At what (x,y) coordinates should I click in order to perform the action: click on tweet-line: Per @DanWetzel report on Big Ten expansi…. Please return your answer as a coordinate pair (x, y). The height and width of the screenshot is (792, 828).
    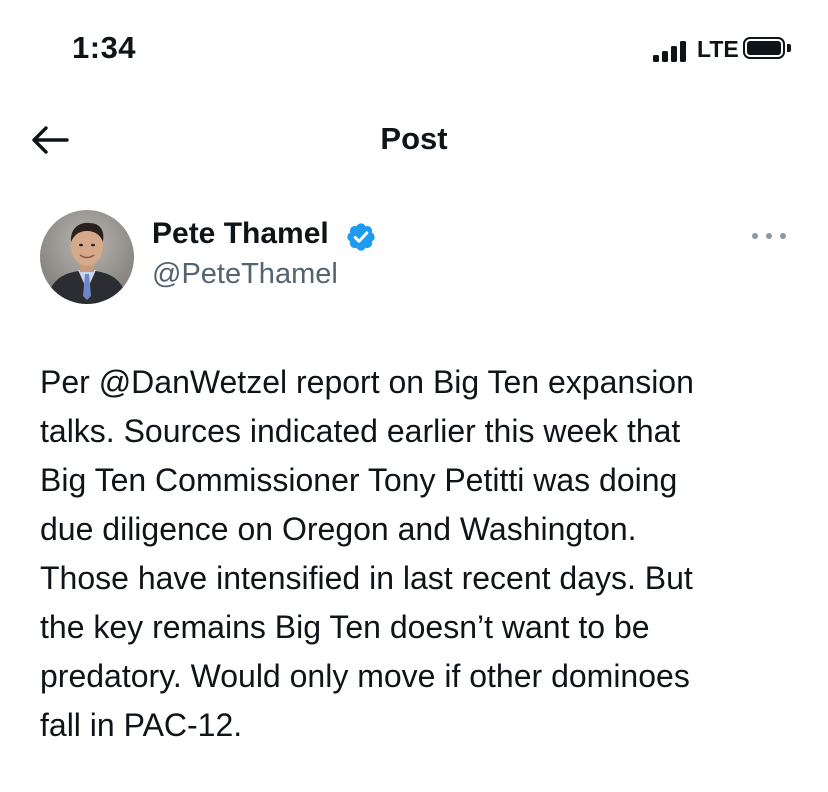
    Looking at the image, I should click on (367, 382).